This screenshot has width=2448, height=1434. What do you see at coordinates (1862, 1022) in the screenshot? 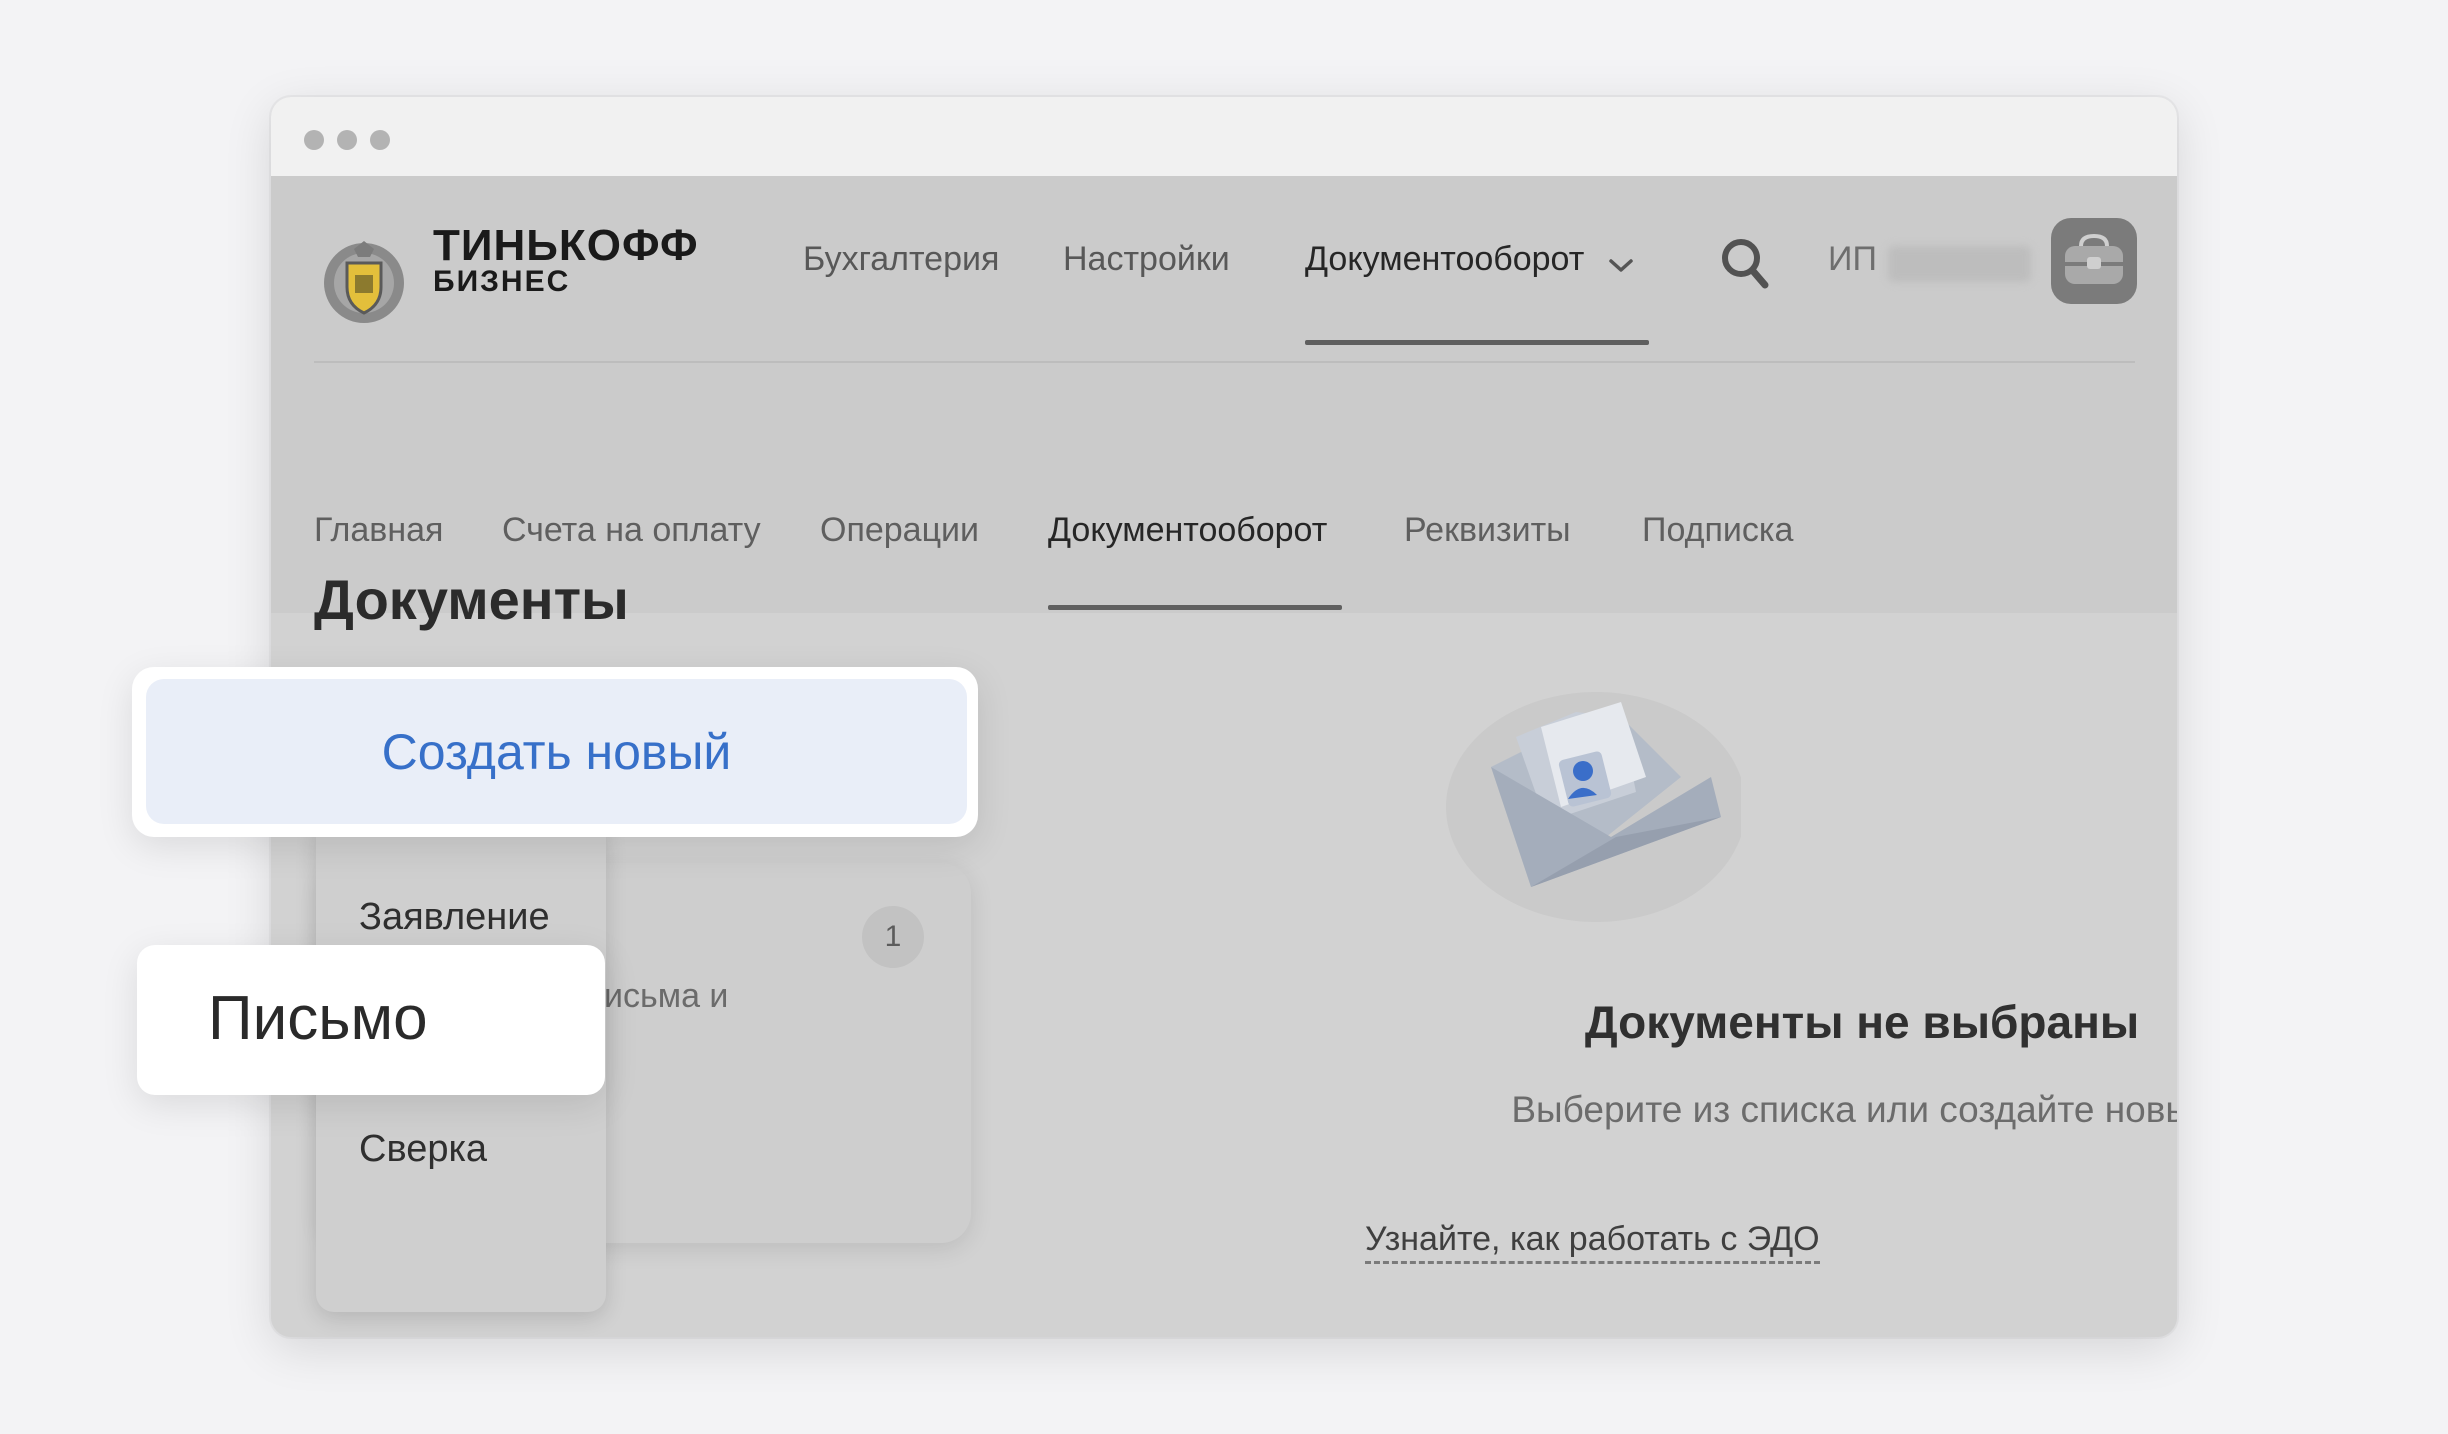
I see `empty-state-title: Документы не выбраны` at bounding box center [1862, 1022].